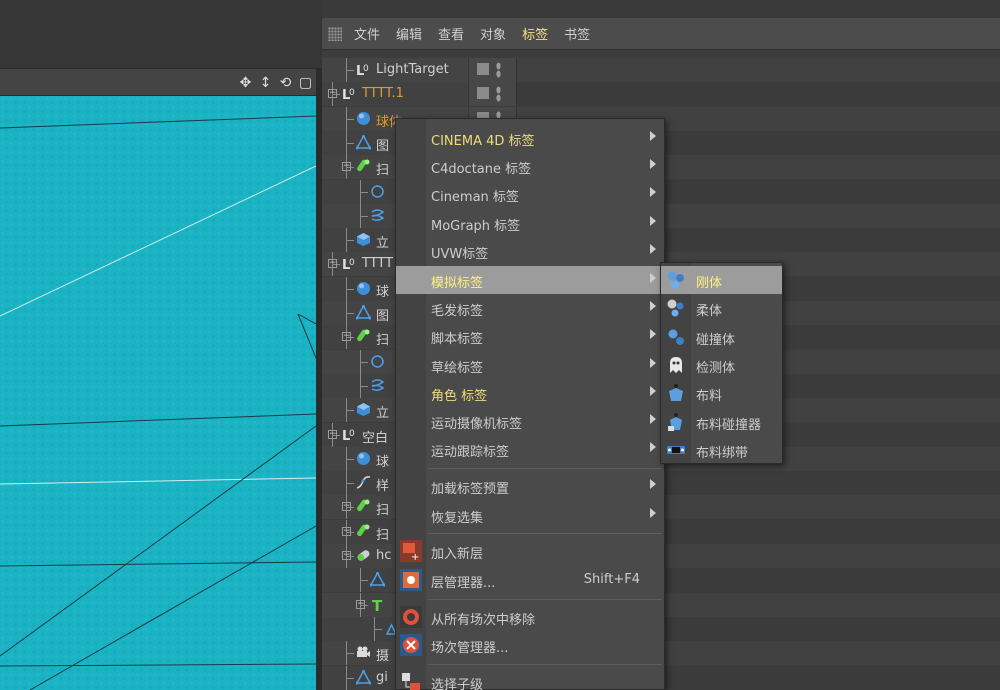  Describe the element at coordinates (265, 82) in the screenshot. I see `vertical-move-icon: ↕` at that location.